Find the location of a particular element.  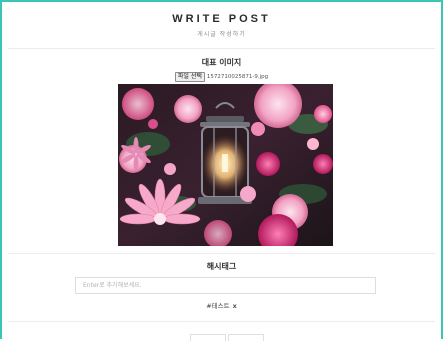

hashtag-text: #테스트 is located at coordinates (218, 306).